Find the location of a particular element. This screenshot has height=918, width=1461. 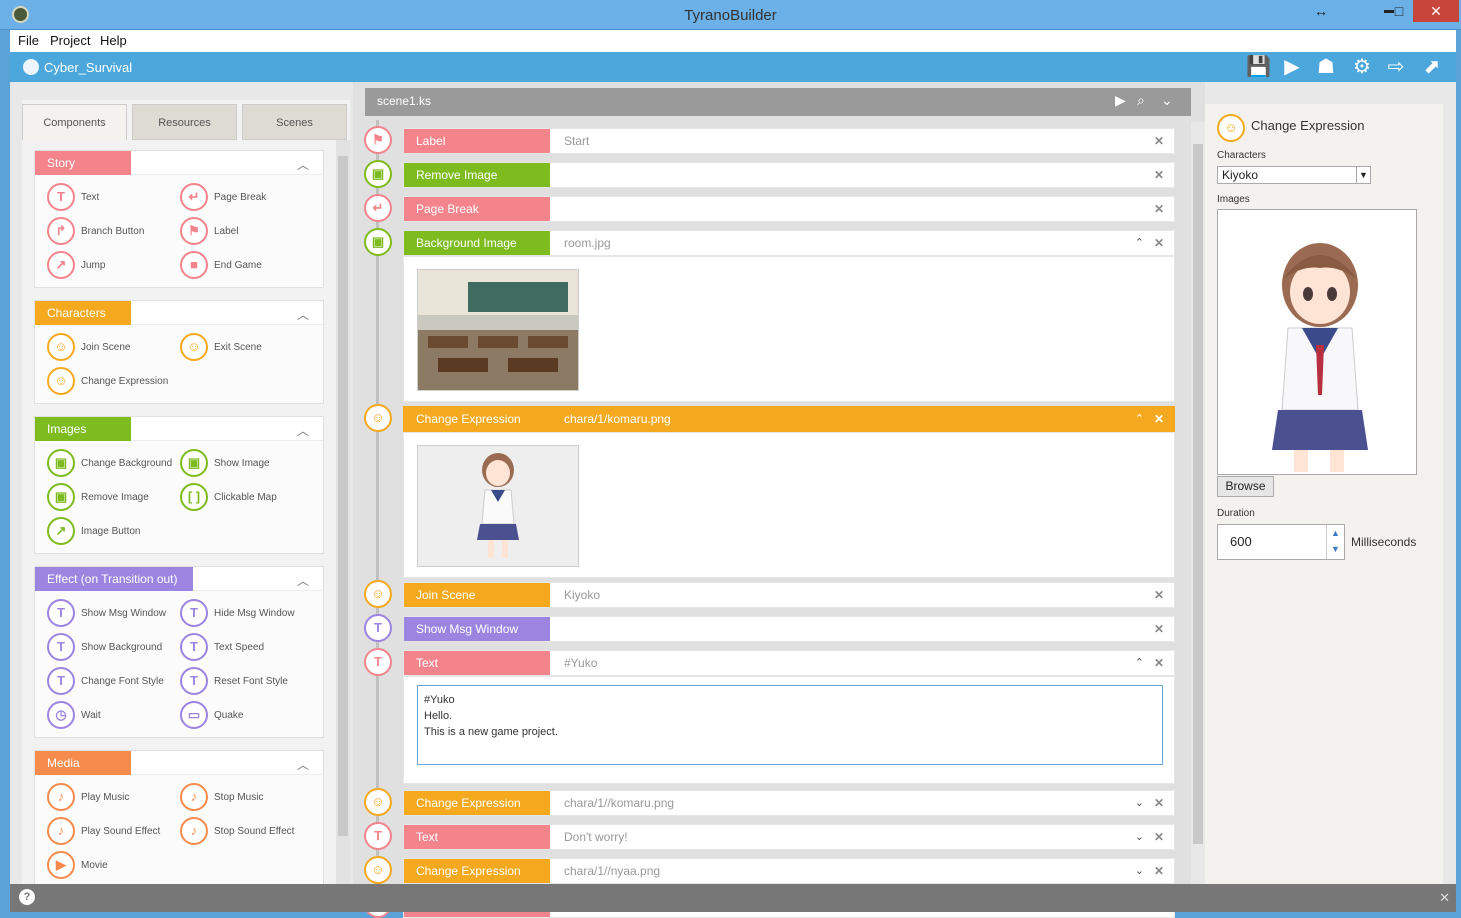

scene-row: Label Start ✕ is located at coordinates (789, 141).